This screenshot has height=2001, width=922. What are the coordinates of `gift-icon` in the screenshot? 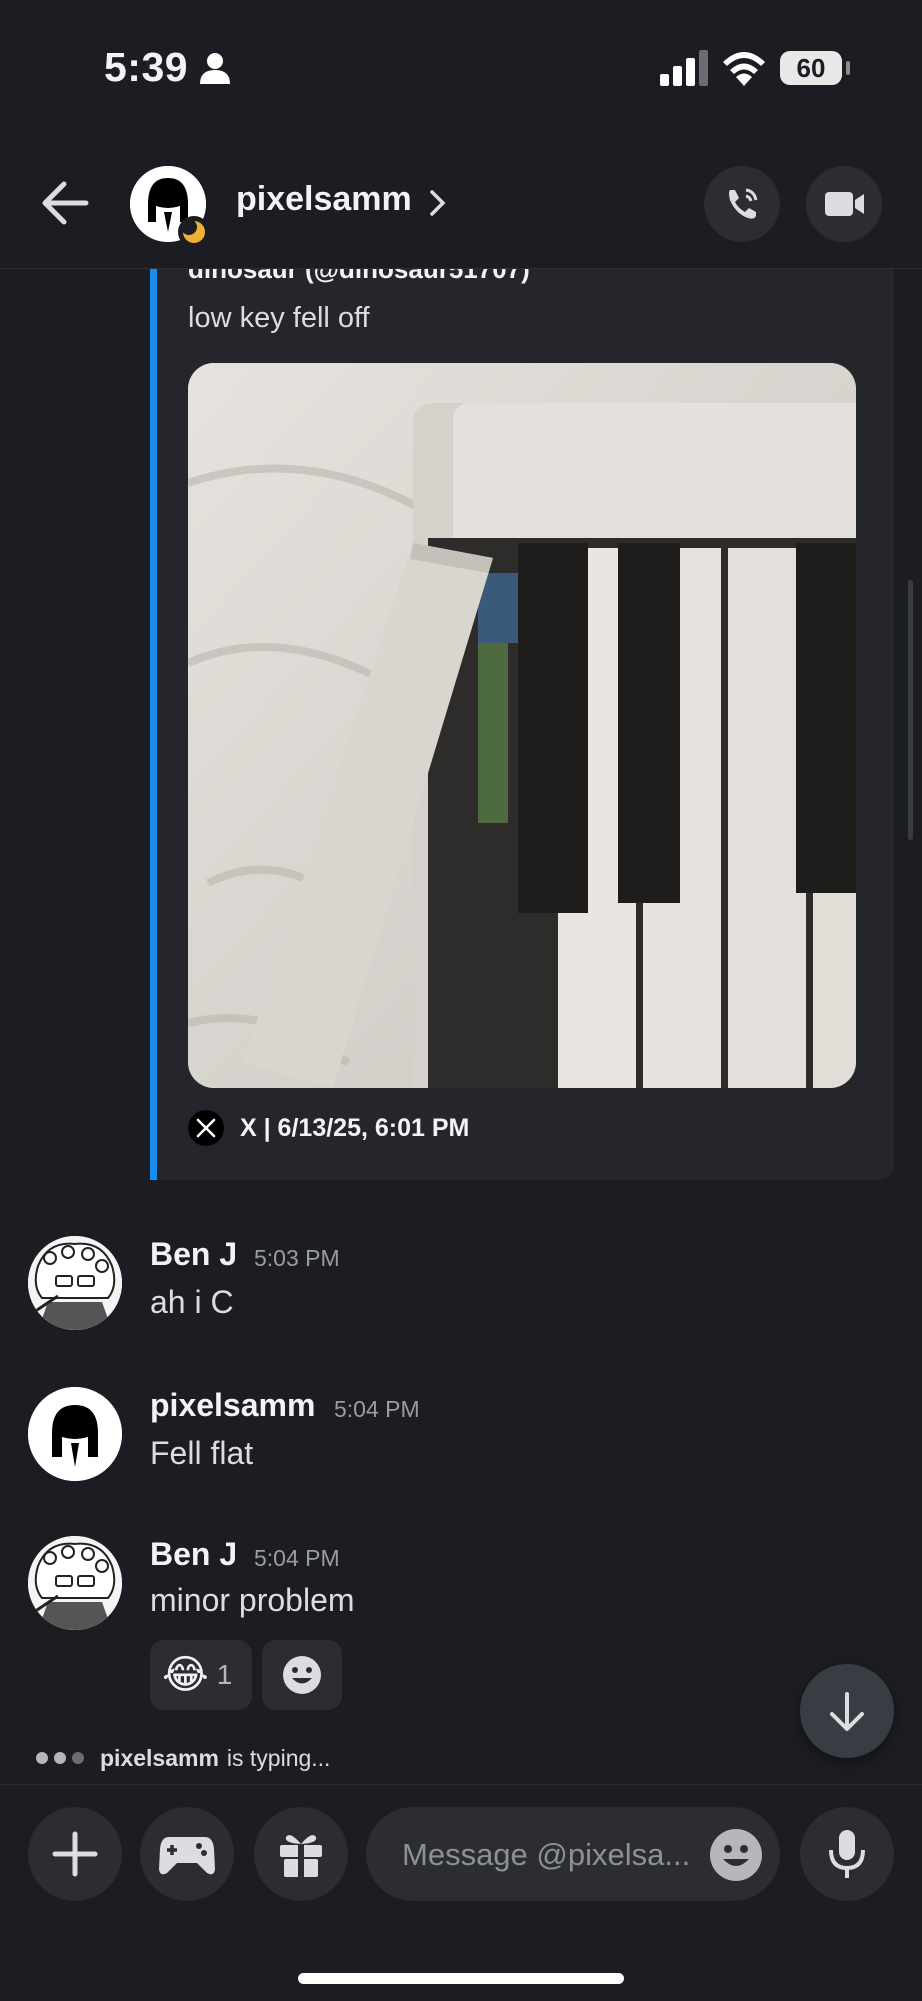 It's located at (301, 1856).